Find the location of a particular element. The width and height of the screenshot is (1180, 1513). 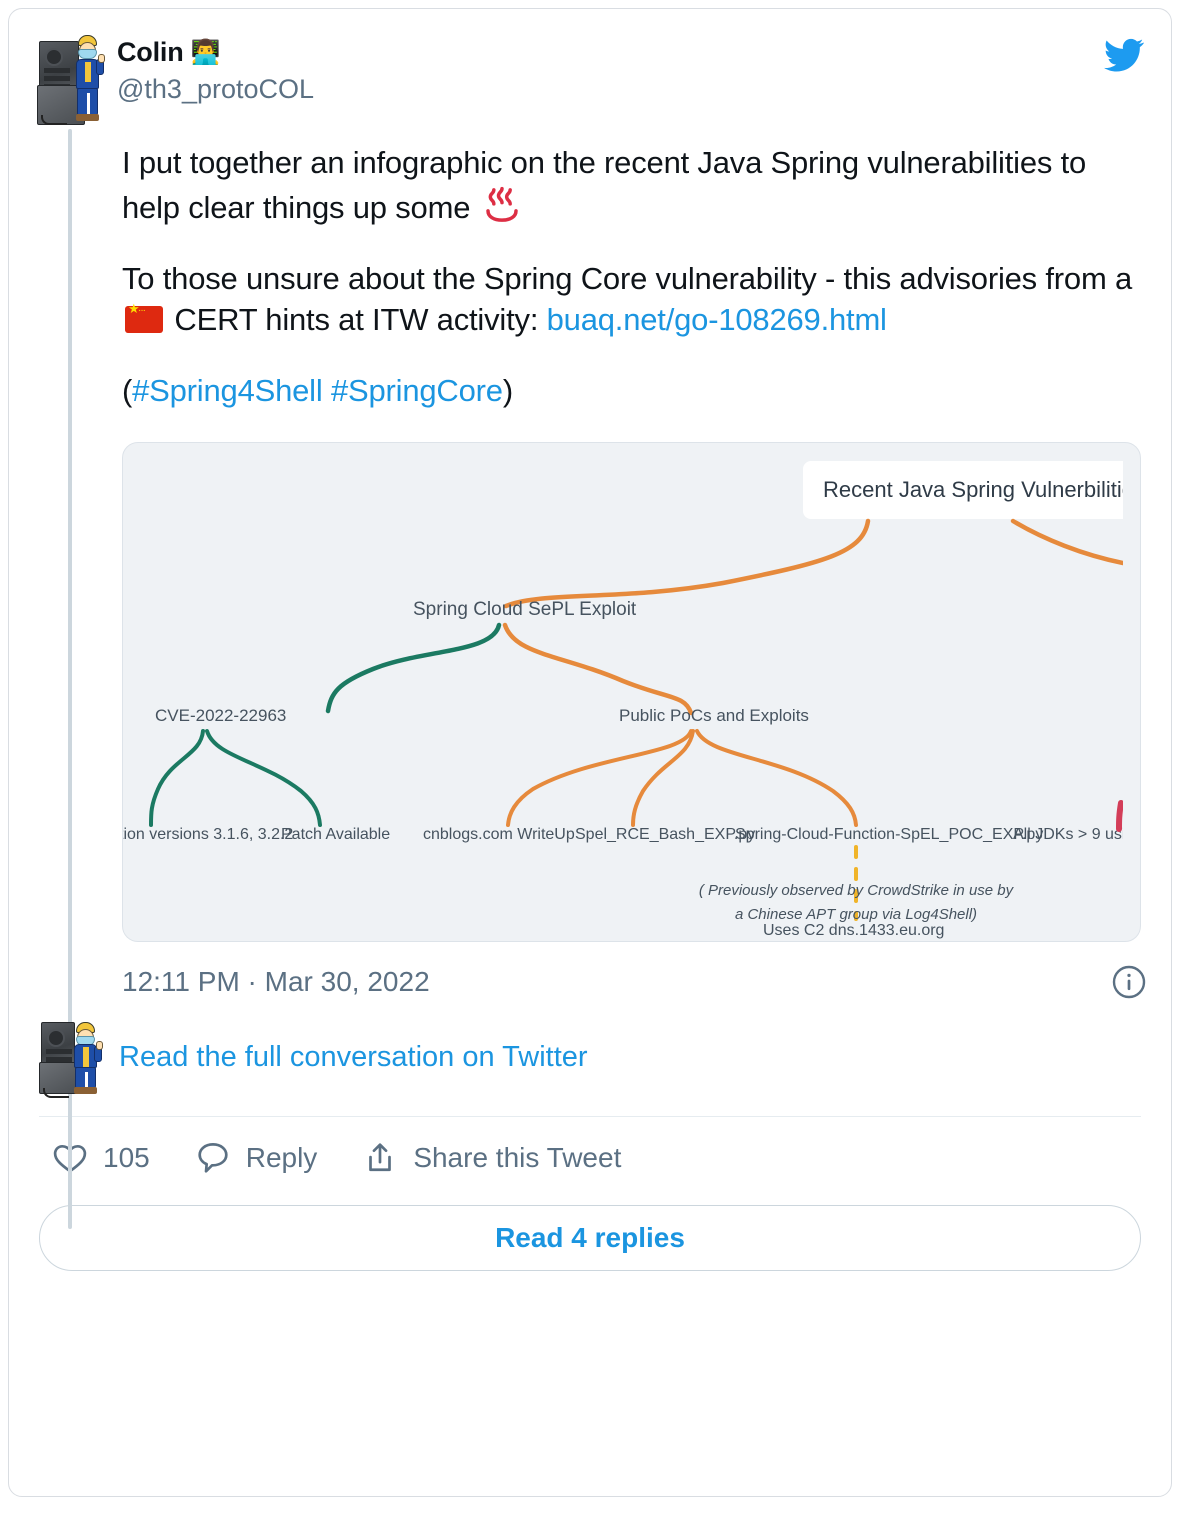

branch-cve-to-patch is located at coordinates (263, 777).